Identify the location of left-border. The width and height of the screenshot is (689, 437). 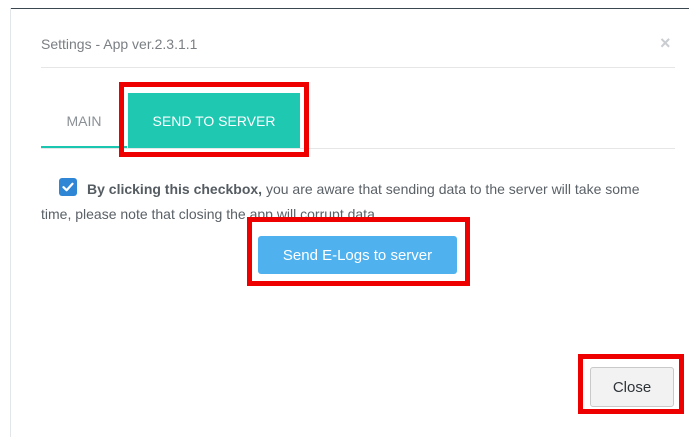
(10, 222).